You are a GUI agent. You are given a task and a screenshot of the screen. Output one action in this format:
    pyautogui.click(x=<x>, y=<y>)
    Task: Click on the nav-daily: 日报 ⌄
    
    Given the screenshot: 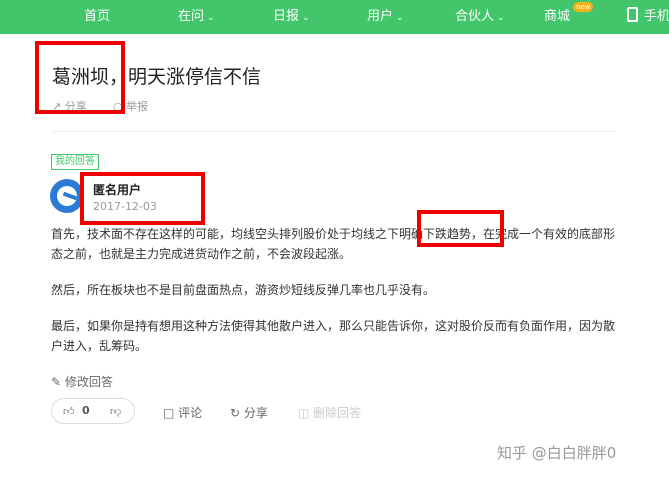 What is the action you would take?
    pyautogui.click(x=291, y=17)
    